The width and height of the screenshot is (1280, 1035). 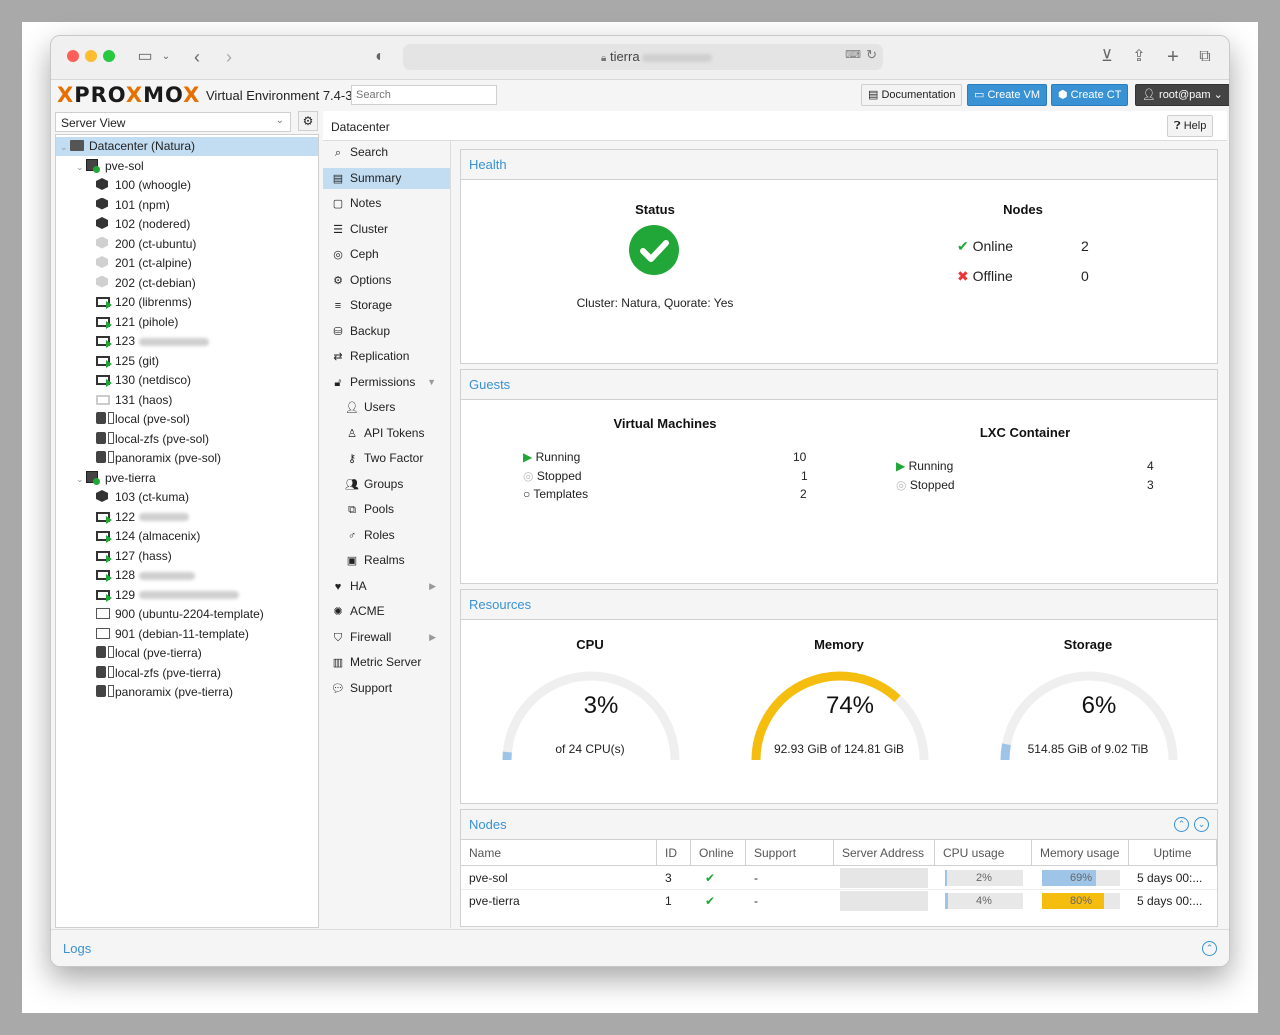 What do you see at coordinates (790, 853) in the screenshot?
I see `column-header: Support` at bounding box center [790, 853].